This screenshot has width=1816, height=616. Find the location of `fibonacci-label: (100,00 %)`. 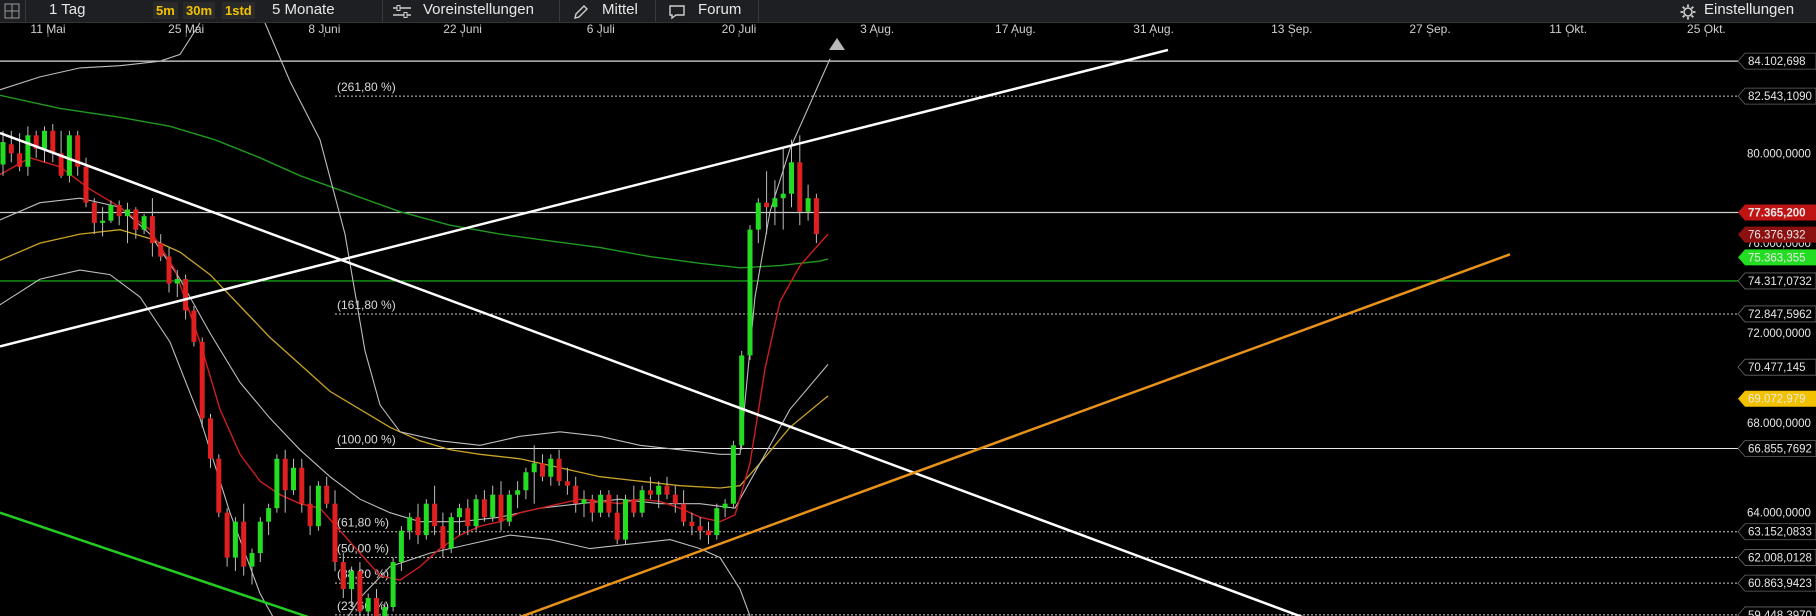

fibonacci-label: (100,00 %) is located at coordinates (366, 440).